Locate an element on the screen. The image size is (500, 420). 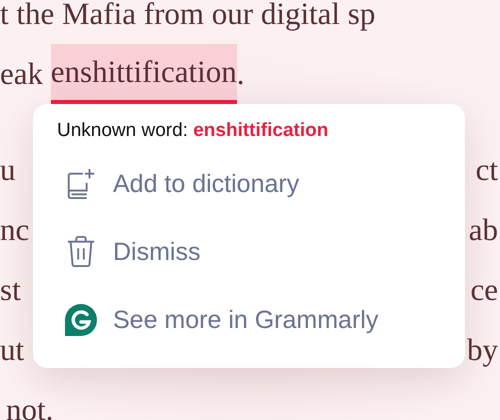
paragraph-text: nc is located at coordinates (15, 230).